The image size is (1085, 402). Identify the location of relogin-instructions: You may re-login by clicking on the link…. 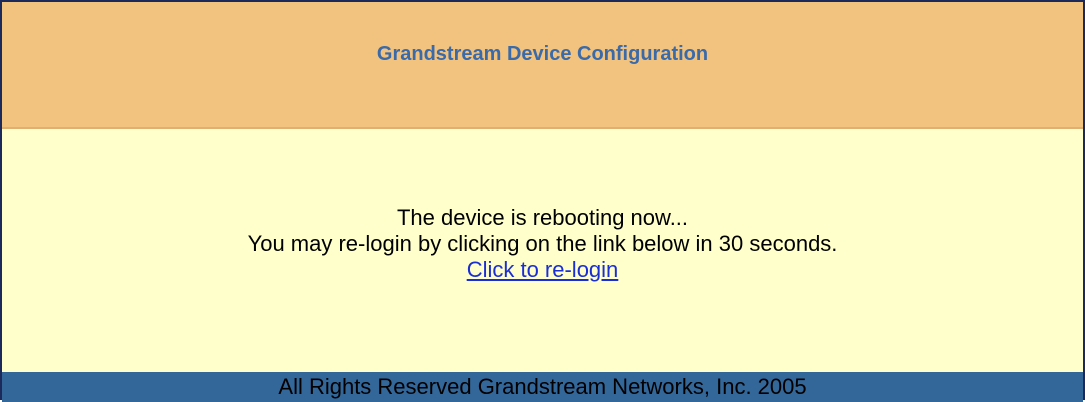
(542, 243).